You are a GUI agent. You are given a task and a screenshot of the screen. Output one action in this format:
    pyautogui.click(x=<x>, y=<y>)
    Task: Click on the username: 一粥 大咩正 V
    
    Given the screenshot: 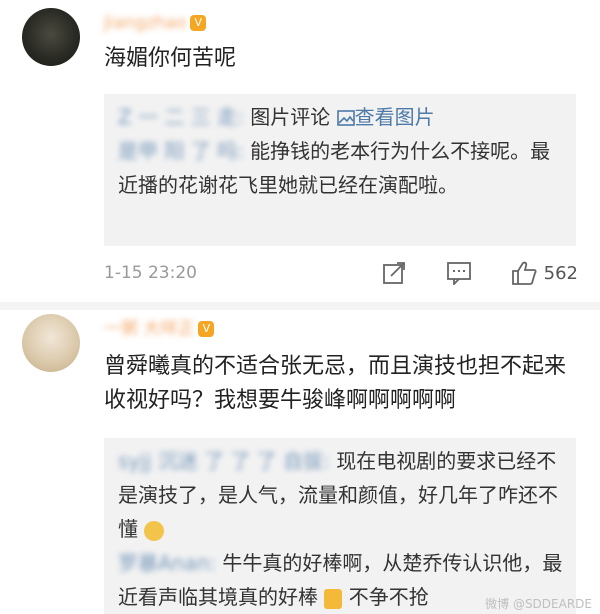 What is the action you would take?
    pyautogui.click(x=159, y=329)
    